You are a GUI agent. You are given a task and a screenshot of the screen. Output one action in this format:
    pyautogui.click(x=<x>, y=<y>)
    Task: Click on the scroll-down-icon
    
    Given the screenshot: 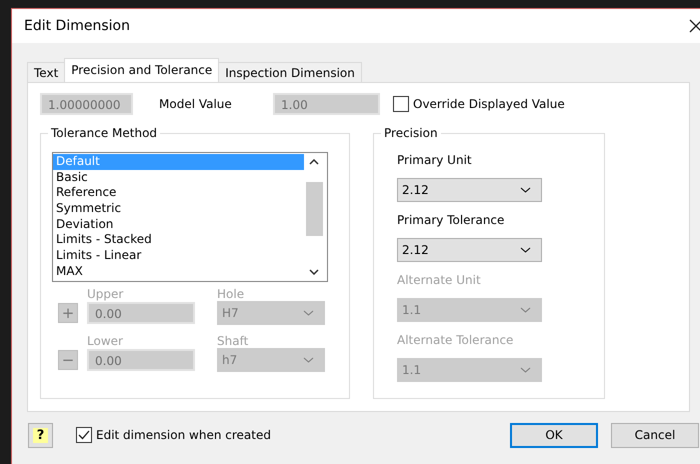 What is the action you would take?
    pyautogui.click(x=314, y=272)
    